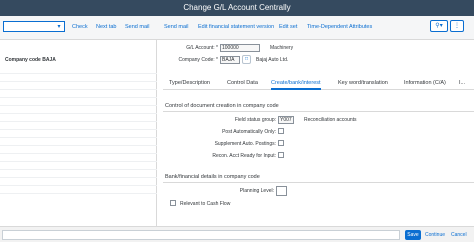 The height and width of the screenshot is (242, 474). I want to click on value-help-icon: □, so click(246, 59).